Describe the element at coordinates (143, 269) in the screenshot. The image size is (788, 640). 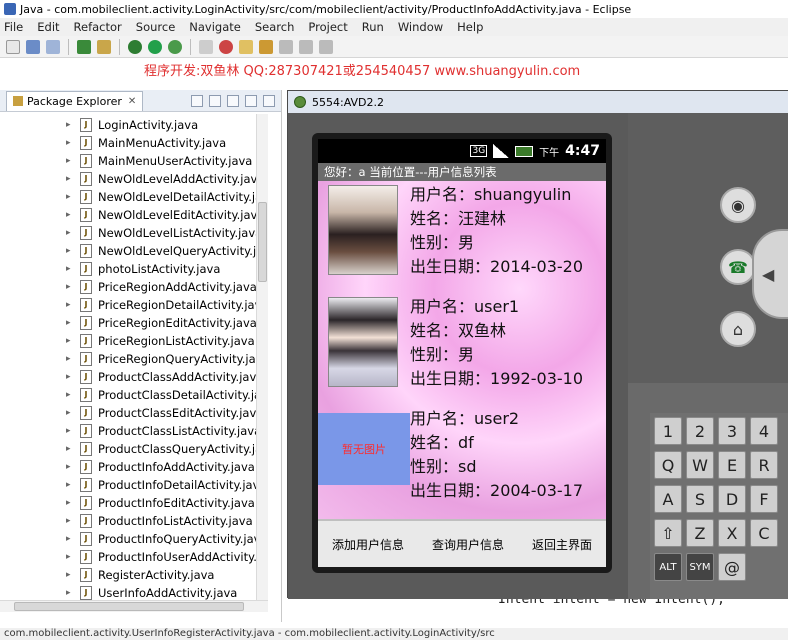
I see `file-item: ▸ JphotoListActivity.java` at that location.